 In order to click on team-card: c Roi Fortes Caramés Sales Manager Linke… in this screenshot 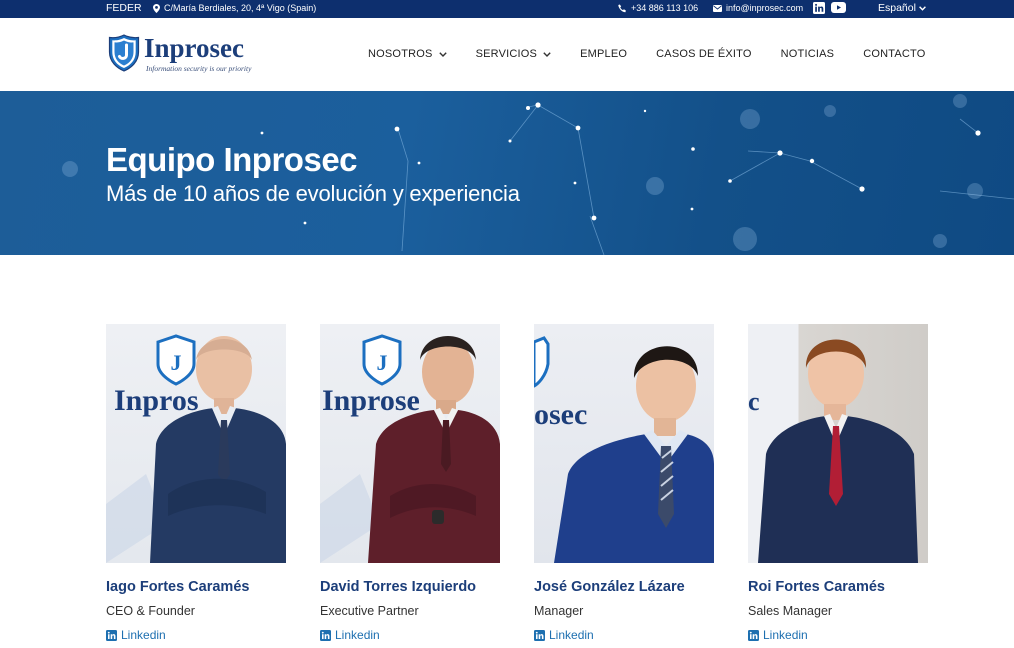, I will do `click(838, 483)`.